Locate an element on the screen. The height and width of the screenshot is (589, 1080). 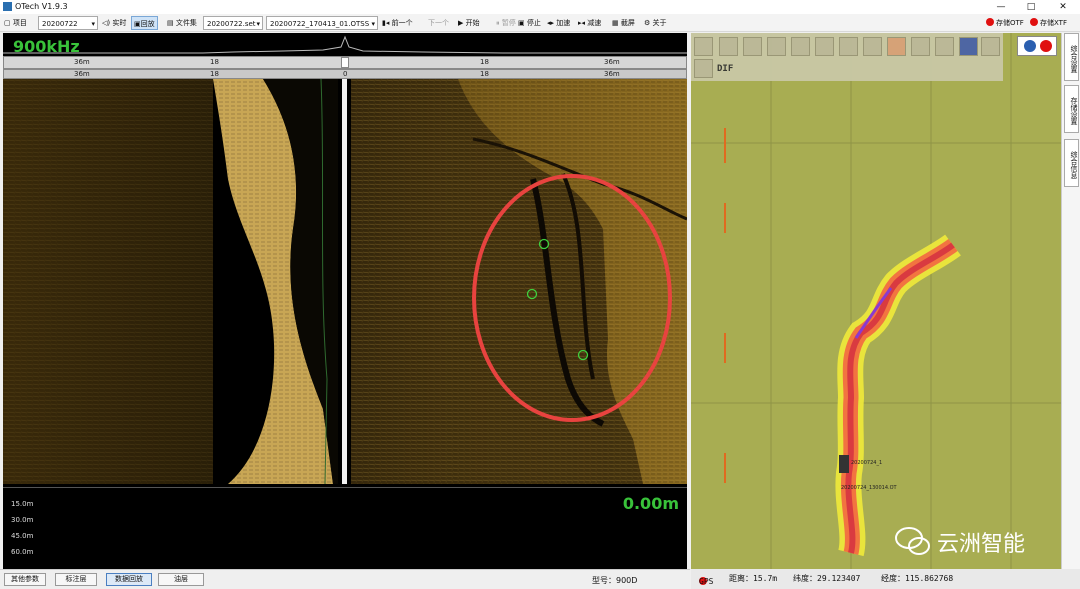
save-xtf-button: 存储XTF is located at coordinates (1048, 23).